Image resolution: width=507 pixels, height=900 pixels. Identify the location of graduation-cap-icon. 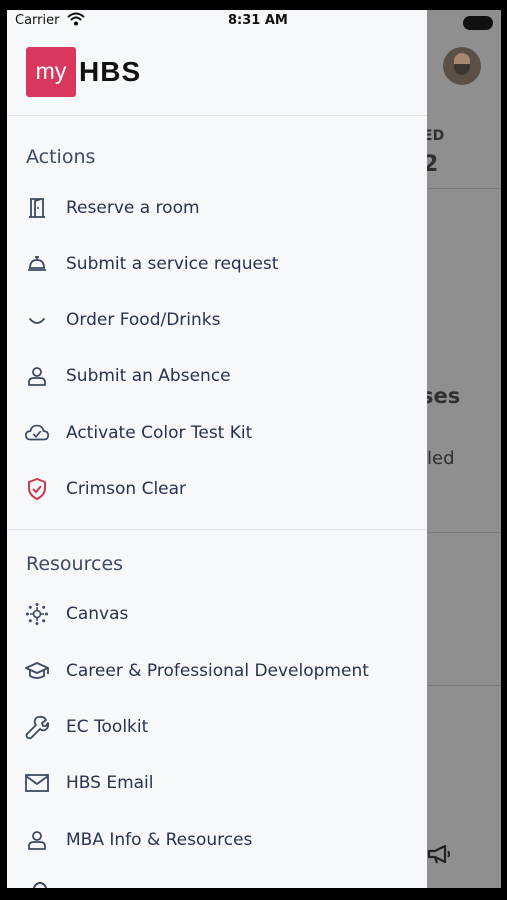
(37, 671).